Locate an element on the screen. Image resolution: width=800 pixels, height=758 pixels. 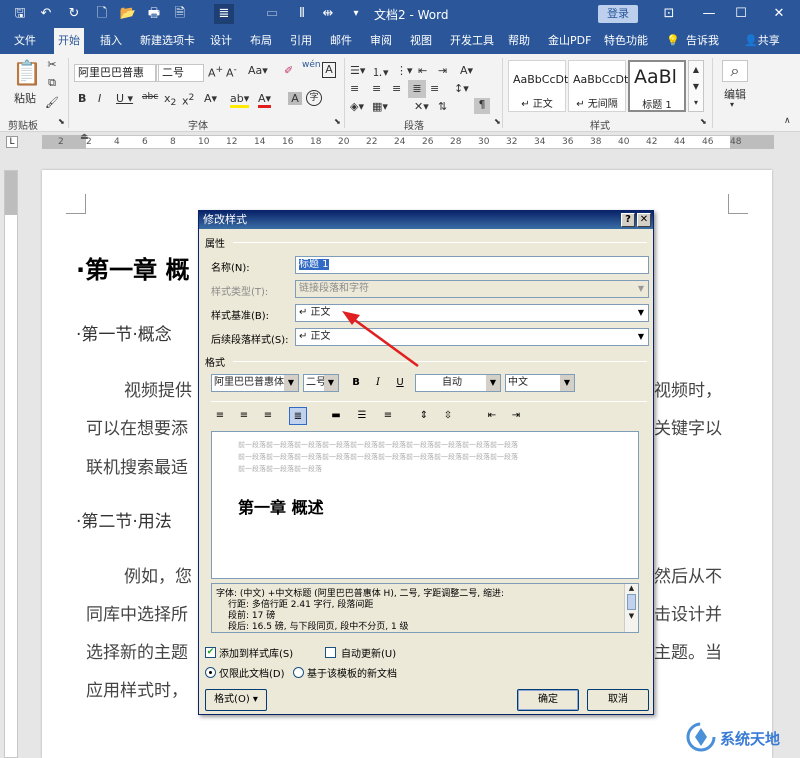
annotation-arrow is located at coordinates (380, 339).